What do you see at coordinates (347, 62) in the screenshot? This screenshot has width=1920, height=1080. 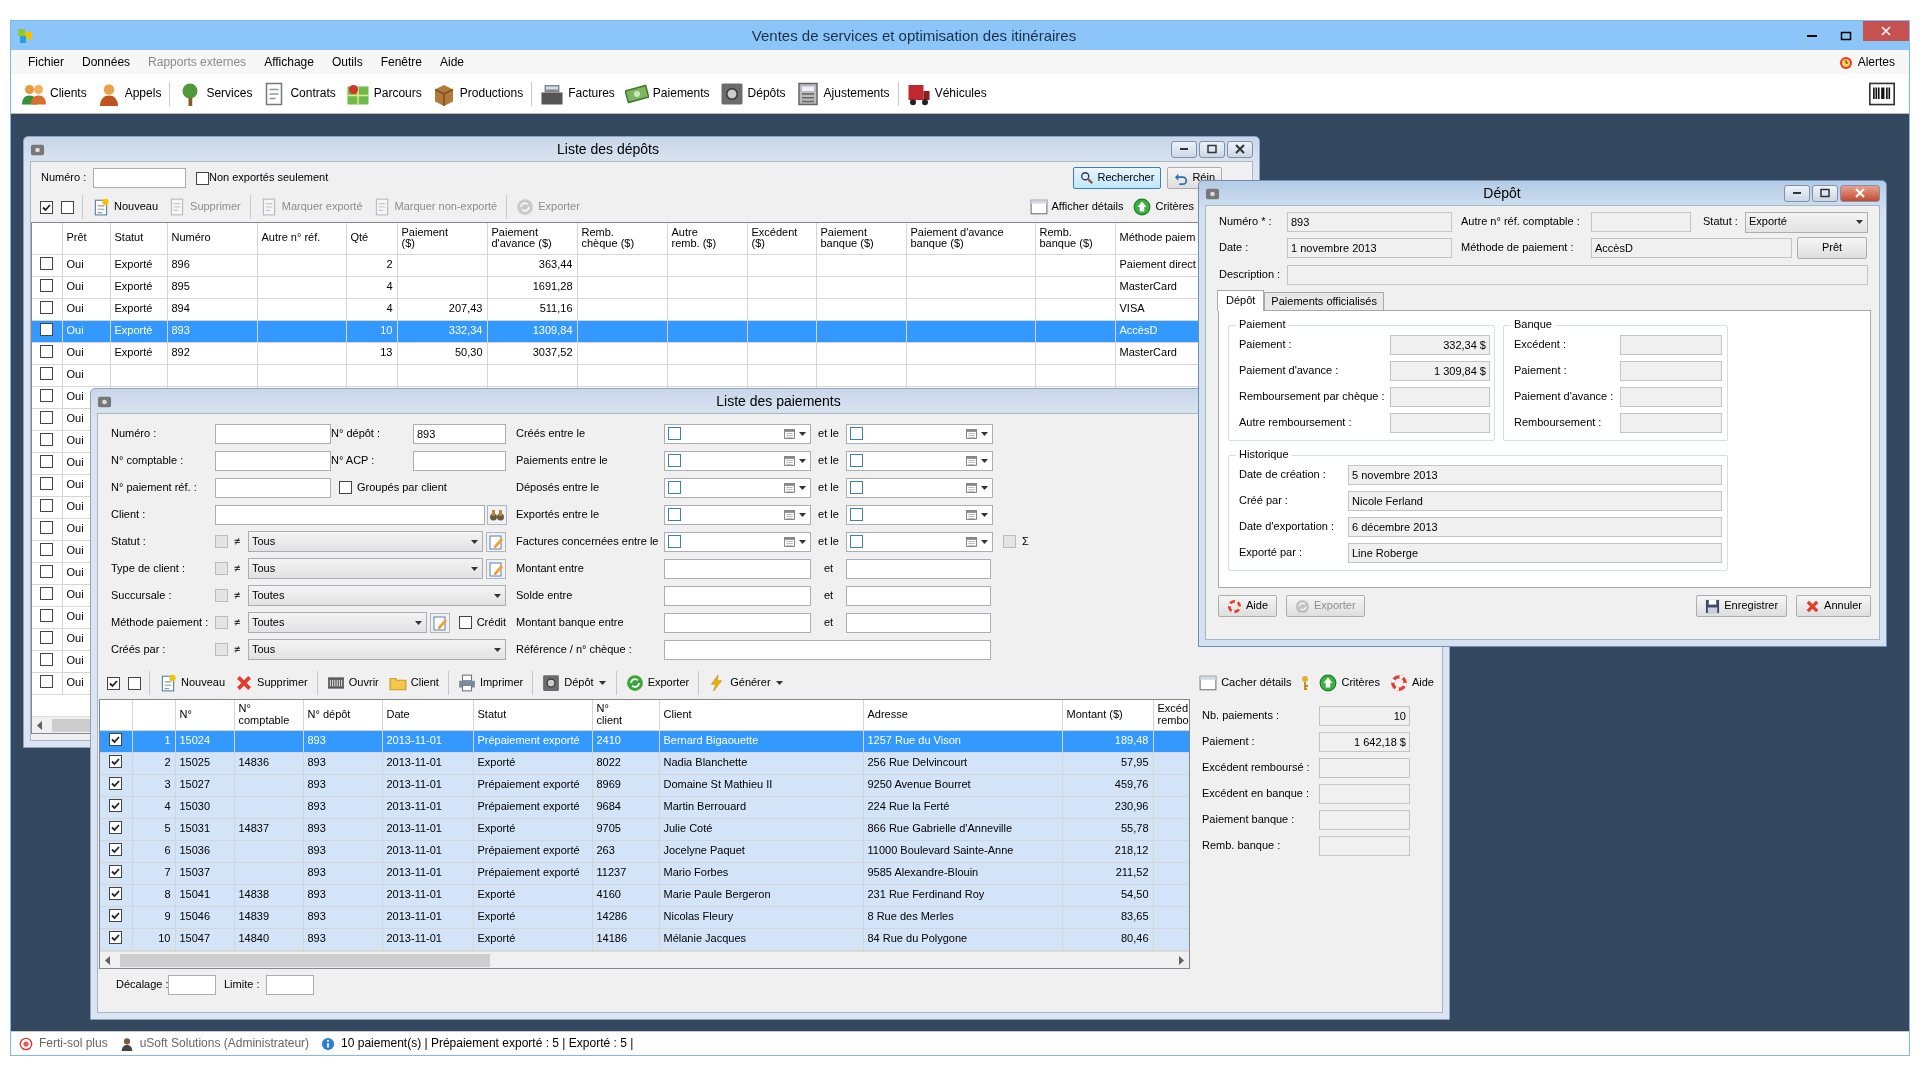 I see `menu-item: Outils` at bounding box center [347, 62].